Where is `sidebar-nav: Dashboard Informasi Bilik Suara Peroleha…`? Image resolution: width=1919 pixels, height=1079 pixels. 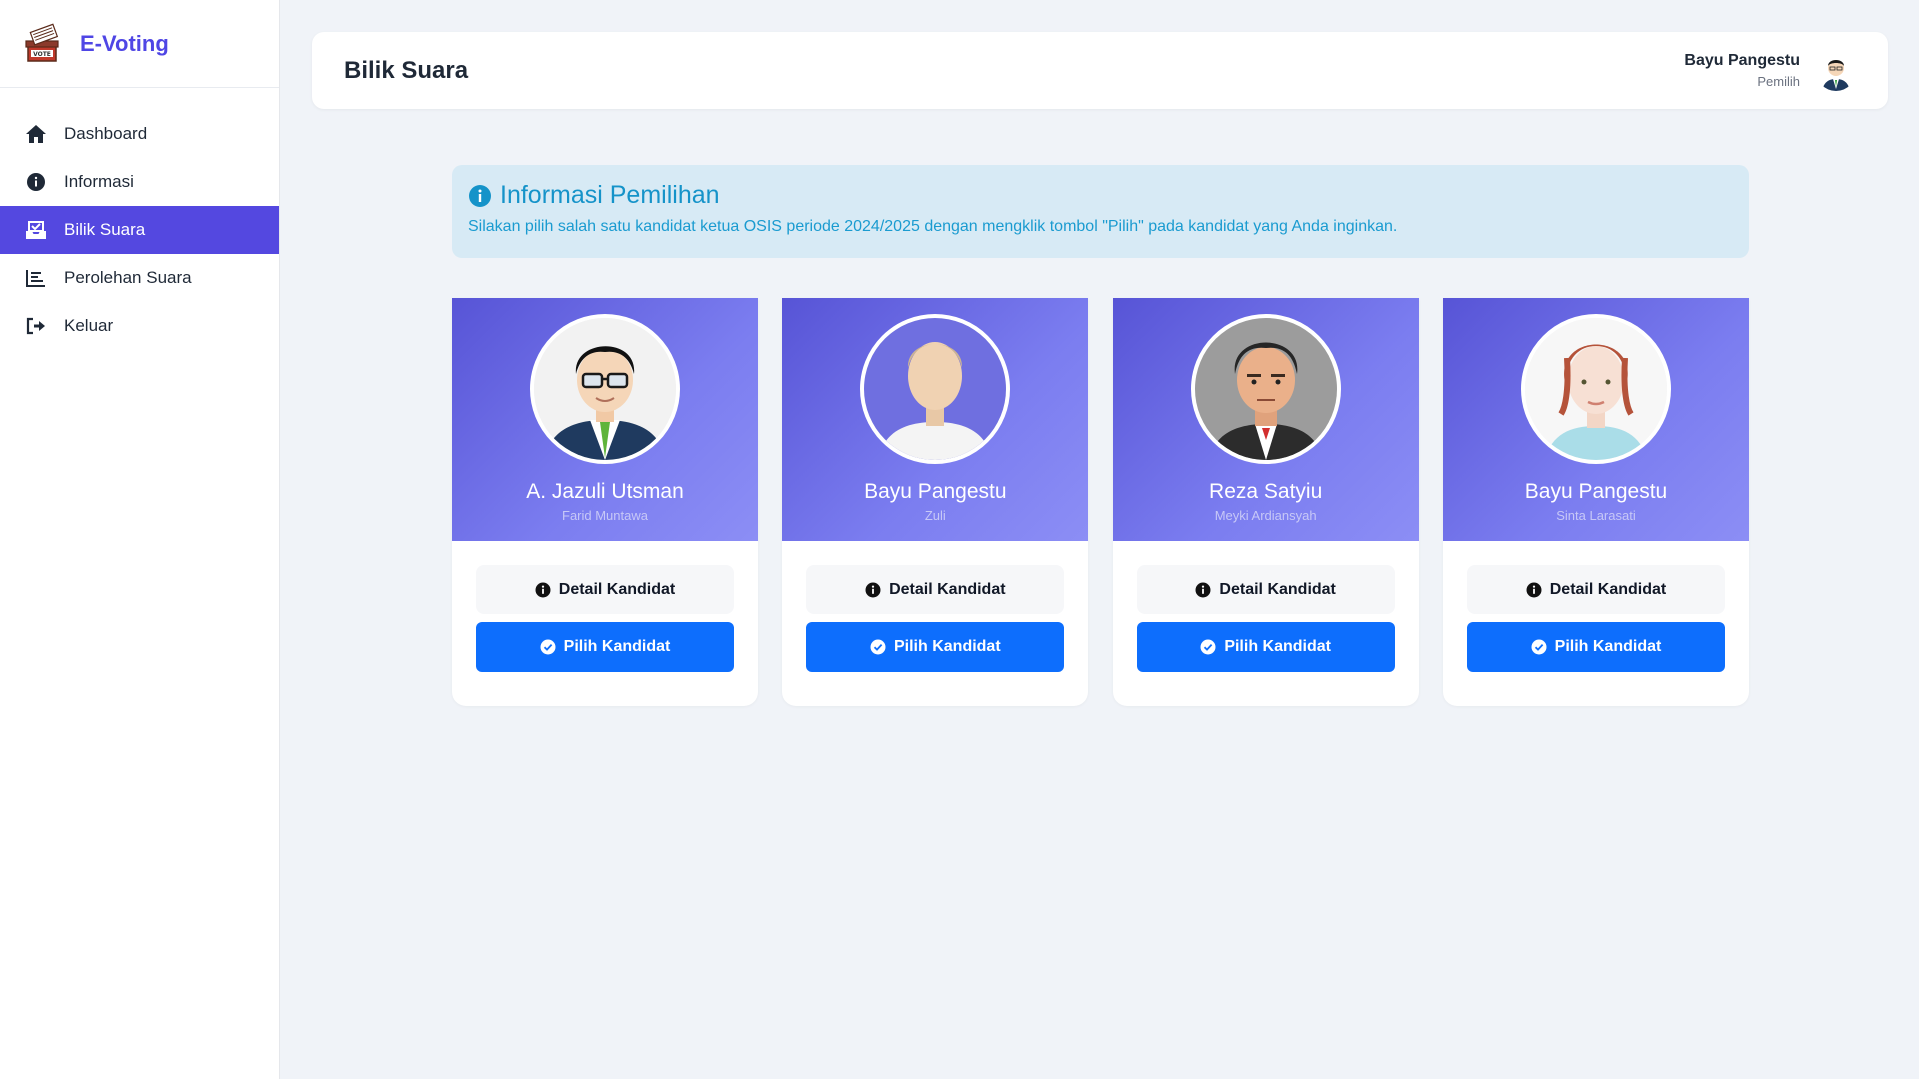
sidebar-nav: Dashboard Informasi Bilik Suara Peroleha… is located at coordinates (139, 230).